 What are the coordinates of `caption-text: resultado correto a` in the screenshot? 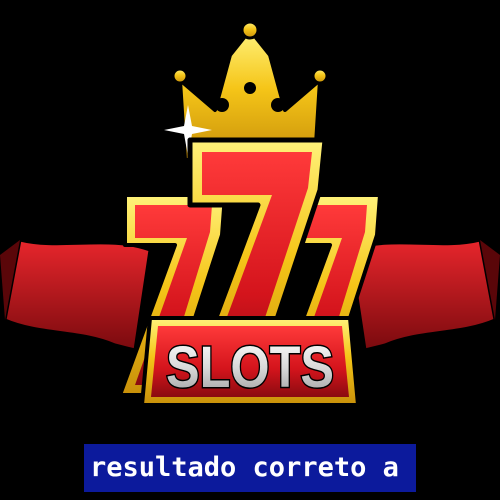 It's located at (244, 467).